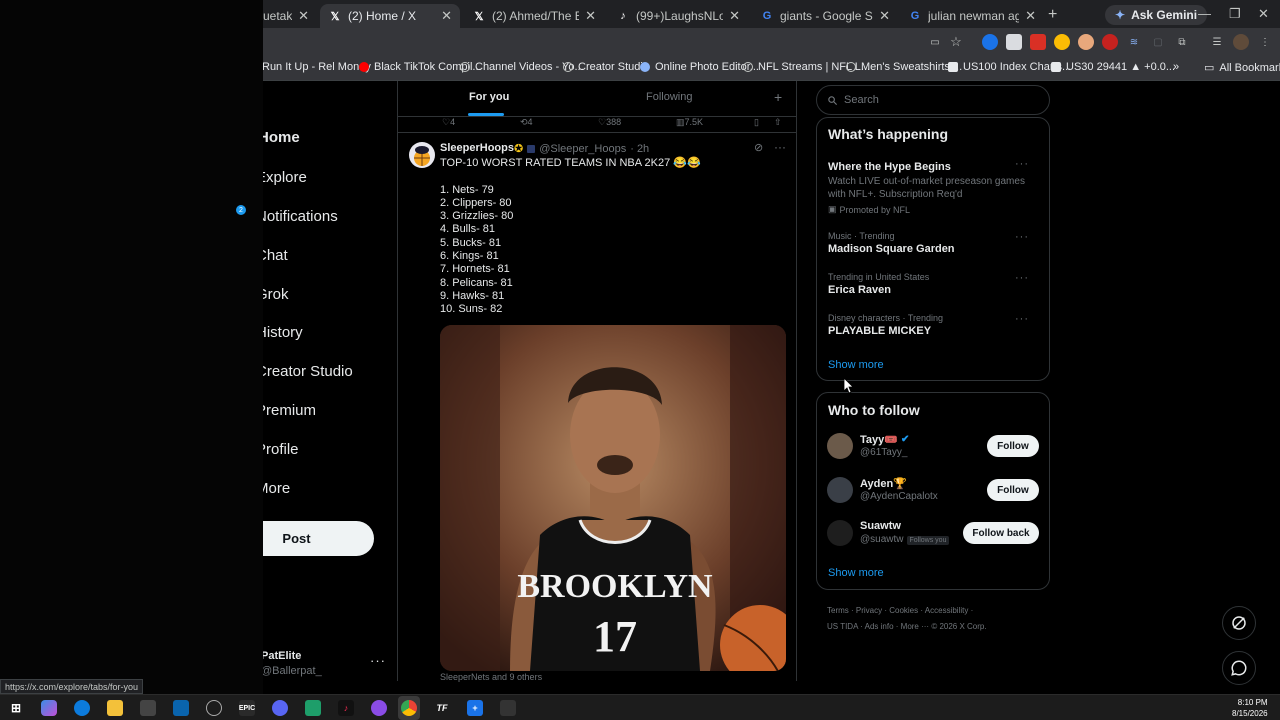 This screenshot has width=1280, height=720. I want to click on search-input: Search, so click(933, 100).